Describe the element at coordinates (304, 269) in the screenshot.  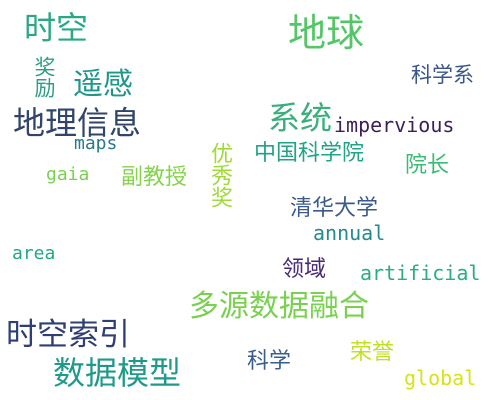
I see `word-lingyu: 领域` at that location.